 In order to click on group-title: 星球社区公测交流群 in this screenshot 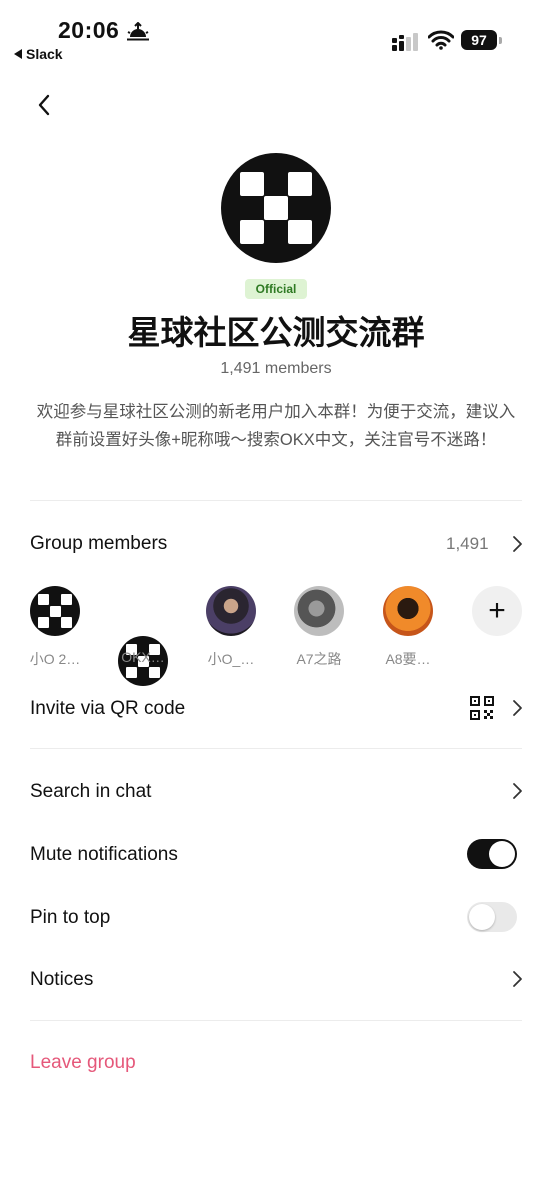, I will do `click(276, 332)`.